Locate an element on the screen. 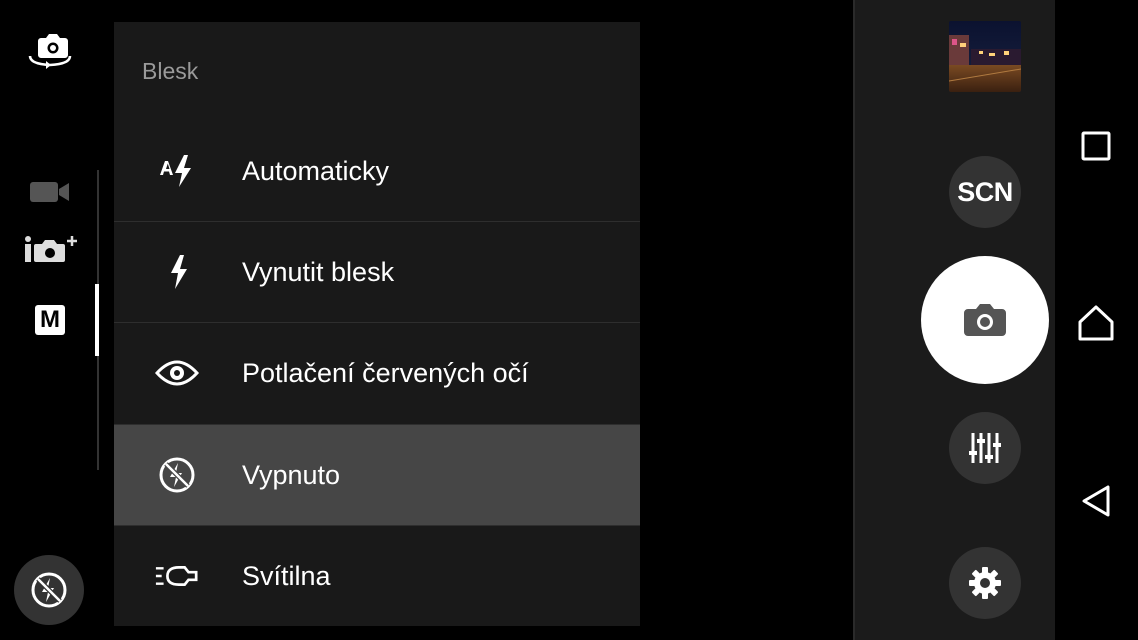 This screenshot has height=640, width=1138. mode-rail-indicator is located at coordinates (97, 320).